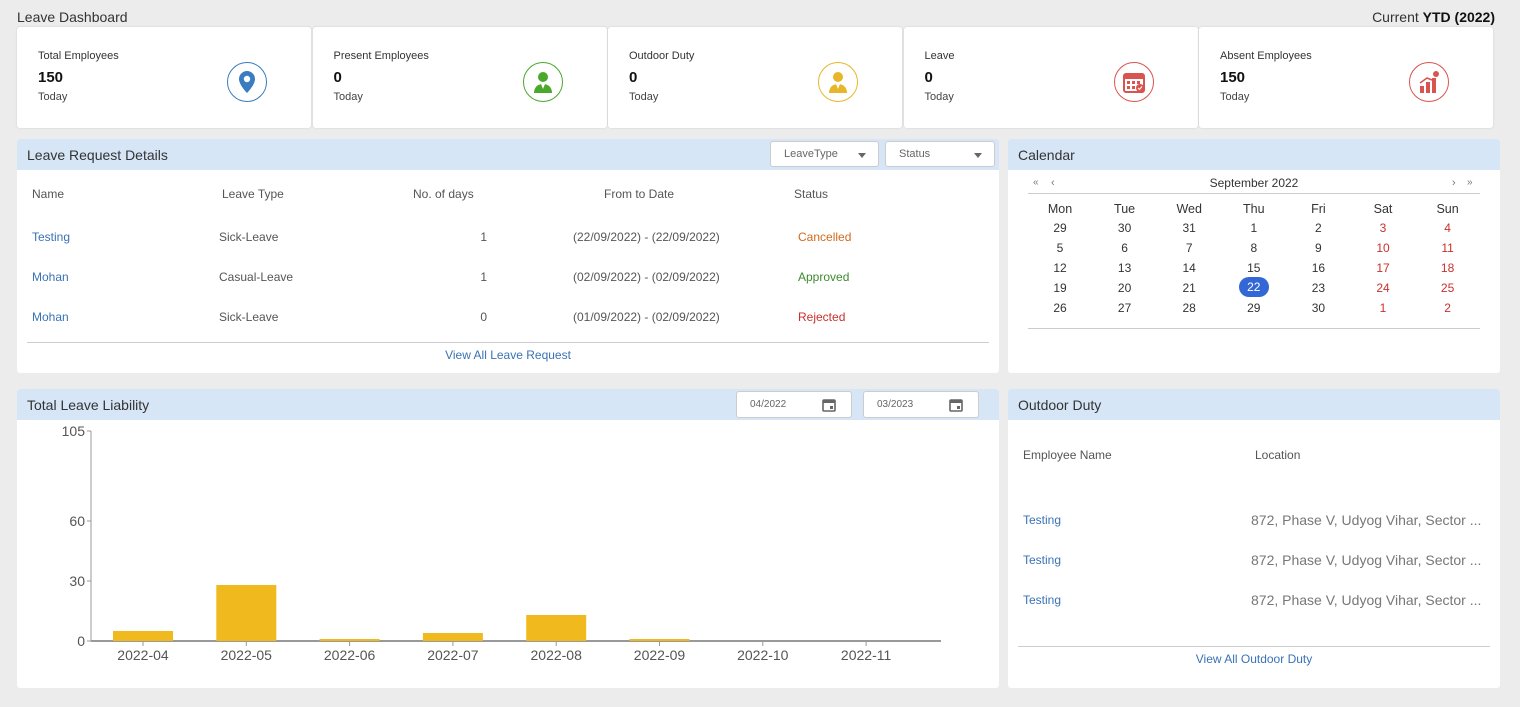  I want to click on calendar-day: 21, so click(1189, 288).